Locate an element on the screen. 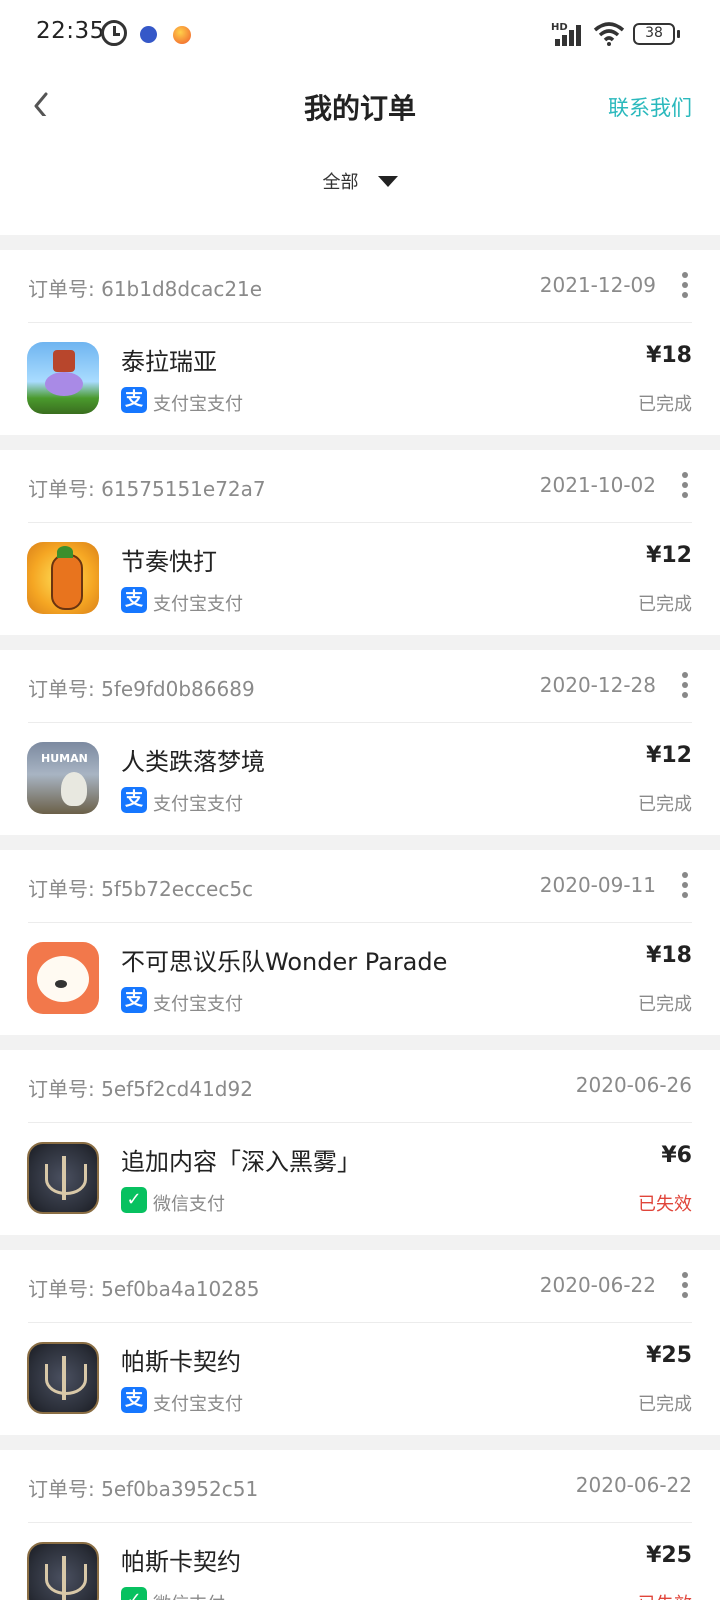 This screenshot has height=1600, width=720. human-icon is located at coordinates (63, 778).